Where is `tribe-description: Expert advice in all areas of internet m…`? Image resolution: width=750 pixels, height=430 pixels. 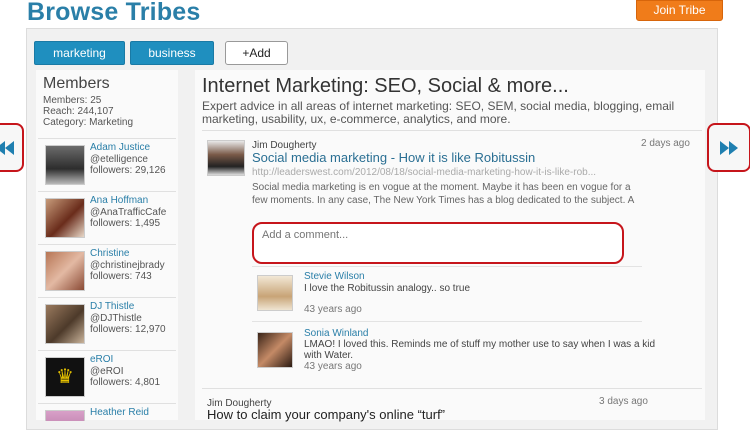 tribe-description: Expert advice in all areas of internet m… is located at coordinates (438, 112).